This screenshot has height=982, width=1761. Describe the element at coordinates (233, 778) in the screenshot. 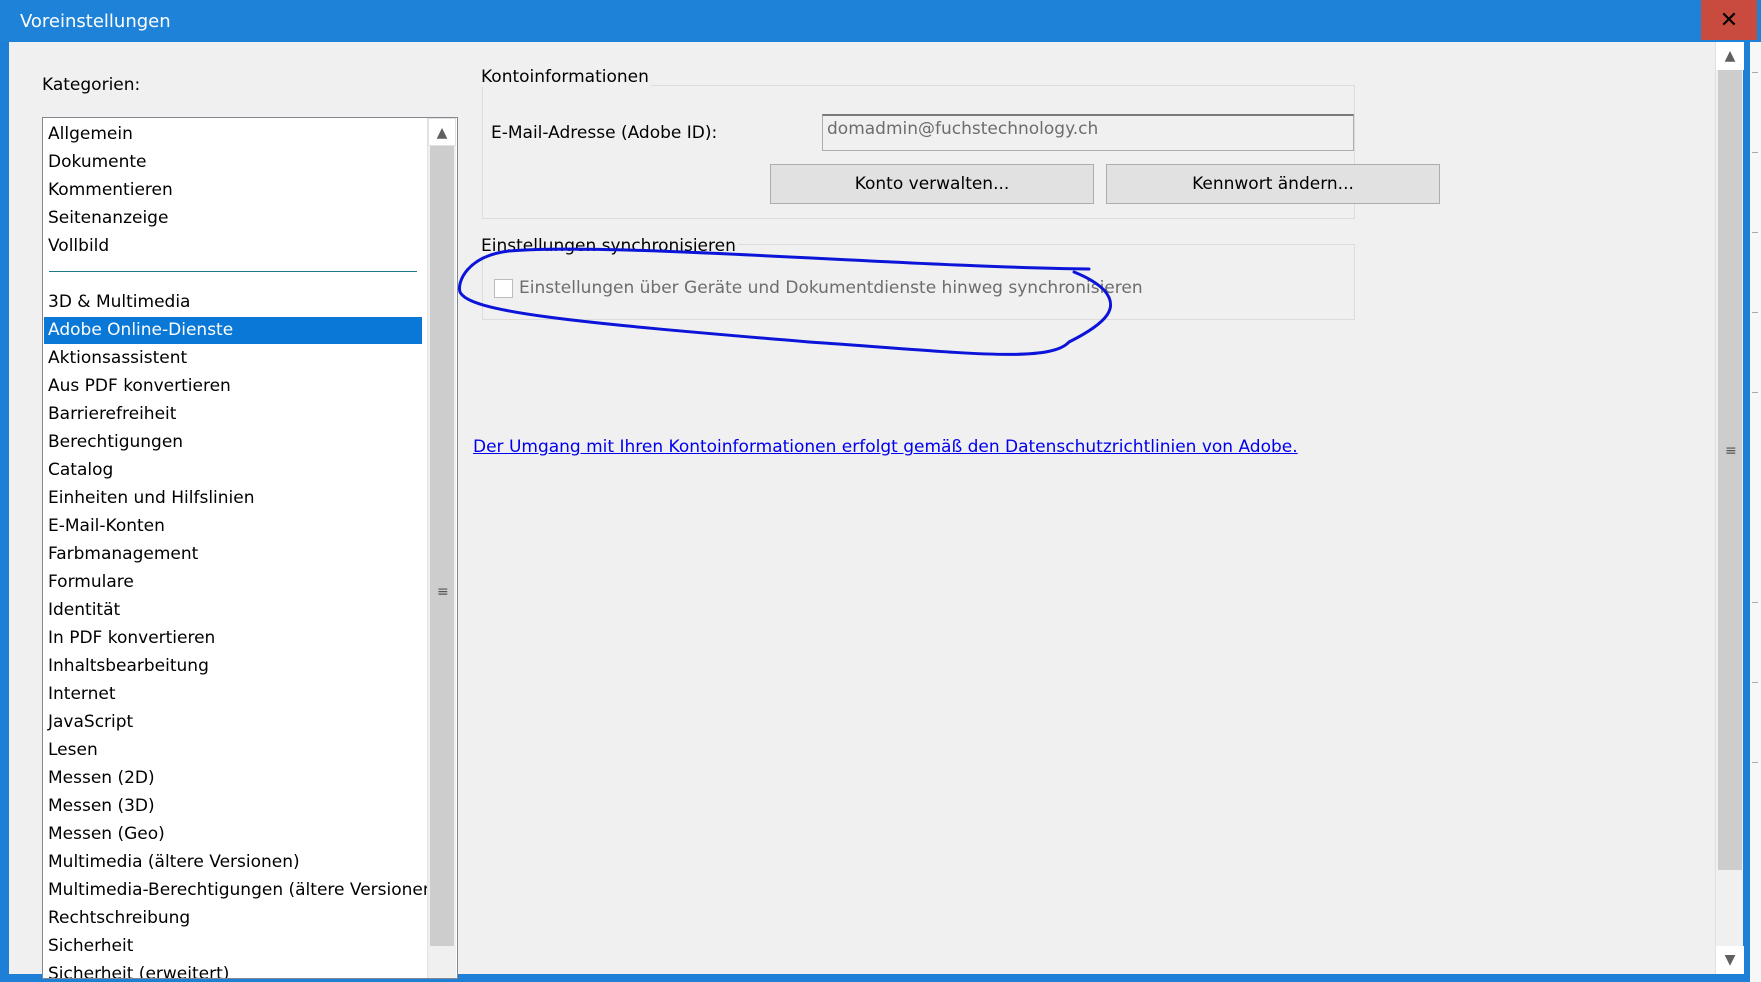

I see `category-item: Messen (2D)` at that location.